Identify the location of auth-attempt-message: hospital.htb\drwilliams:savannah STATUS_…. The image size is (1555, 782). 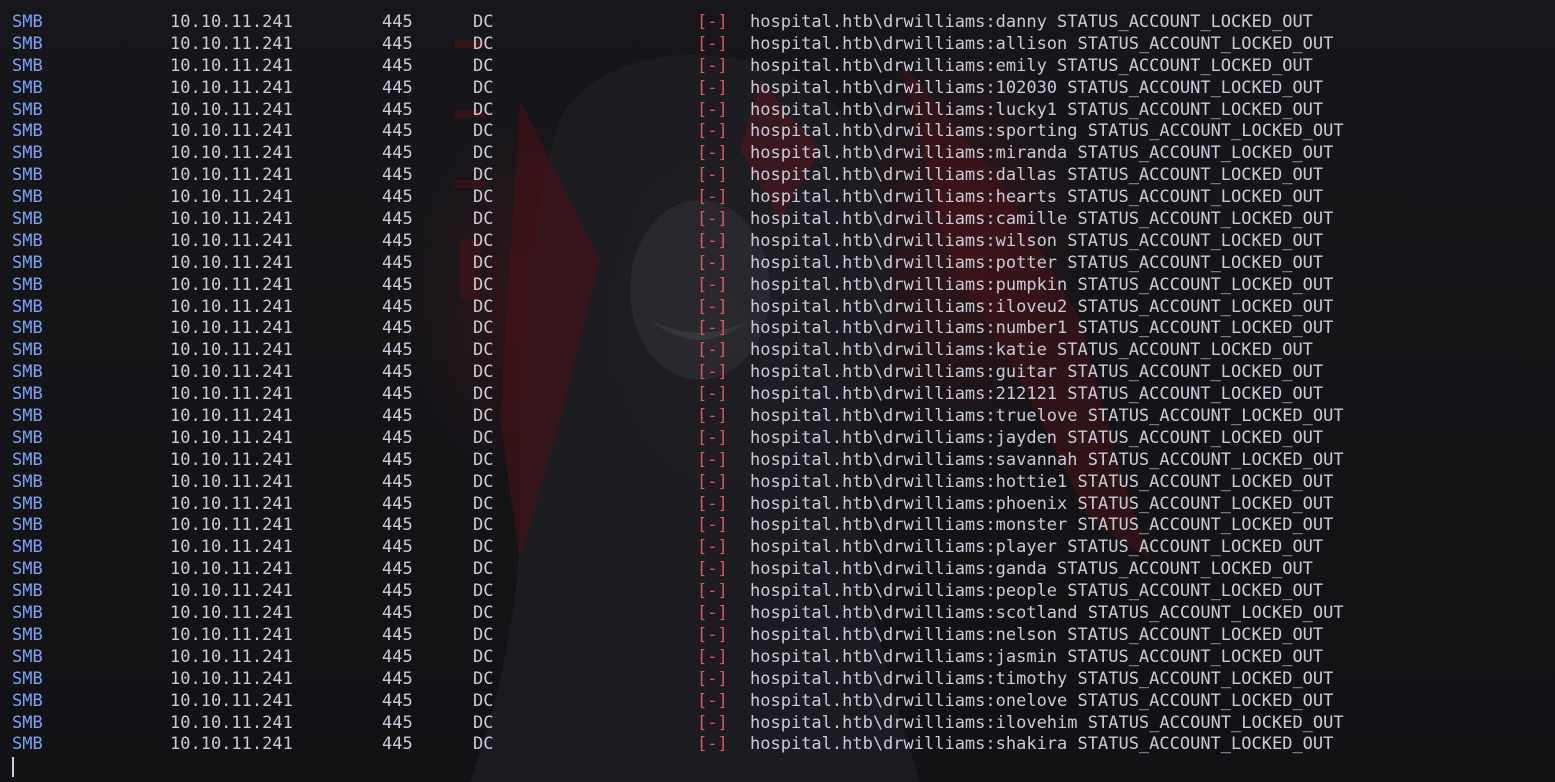
(1047, 459).